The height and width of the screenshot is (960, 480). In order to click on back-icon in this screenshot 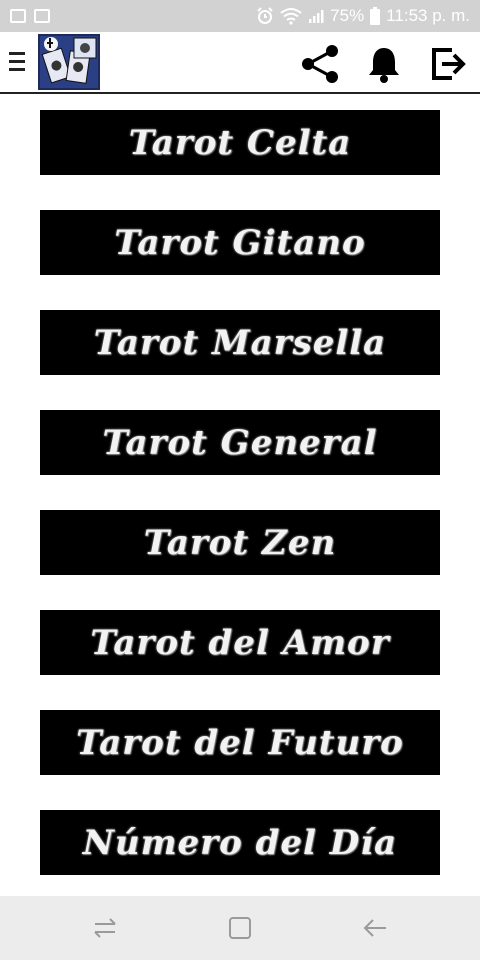, I will do `click(374, 928)`.